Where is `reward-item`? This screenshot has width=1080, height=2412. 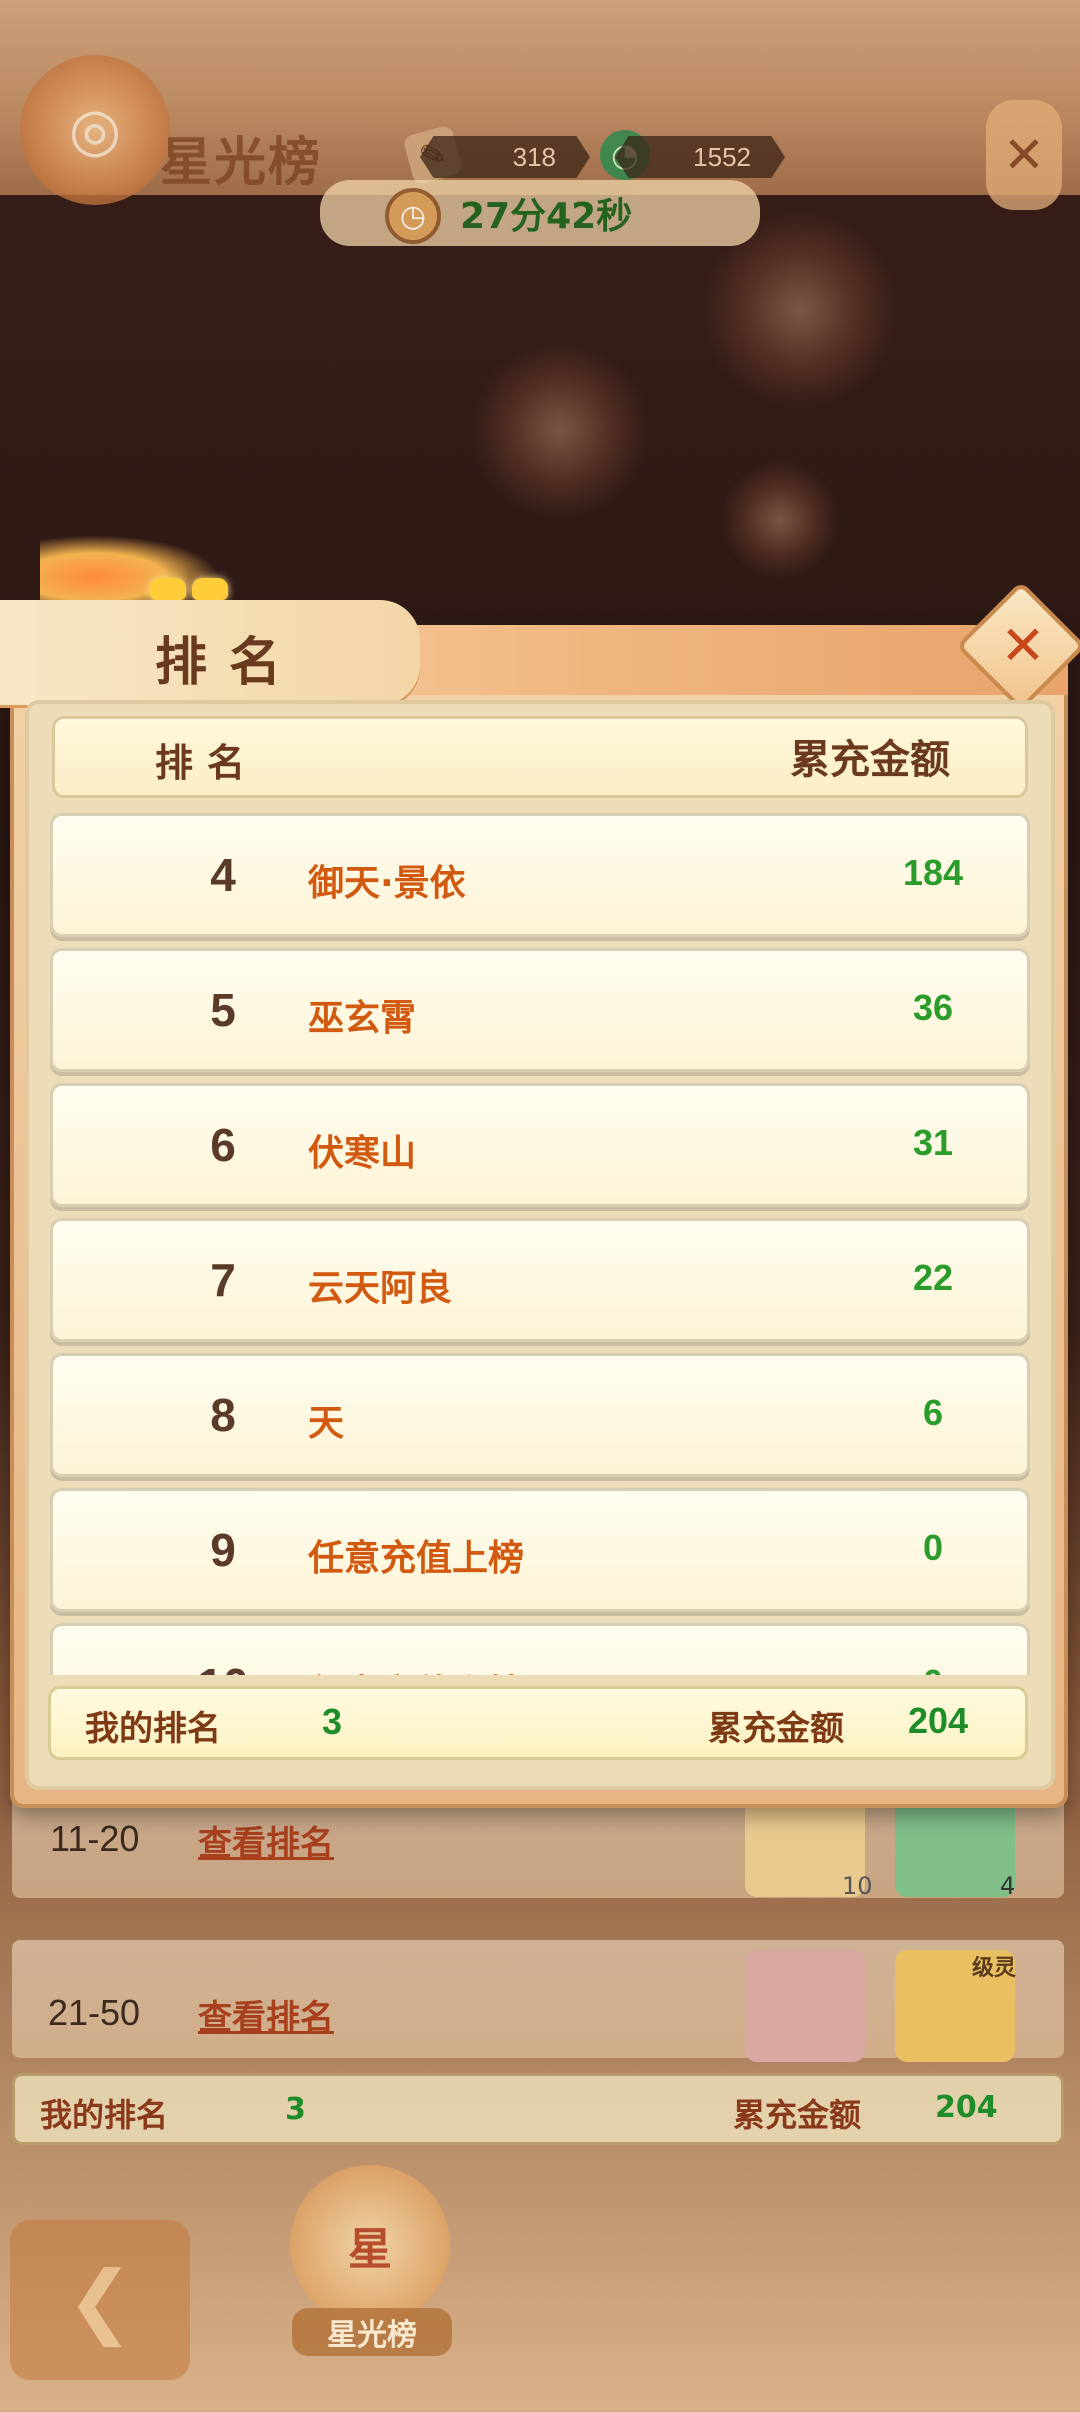 reward-item is located at coordinates (805, 2006).